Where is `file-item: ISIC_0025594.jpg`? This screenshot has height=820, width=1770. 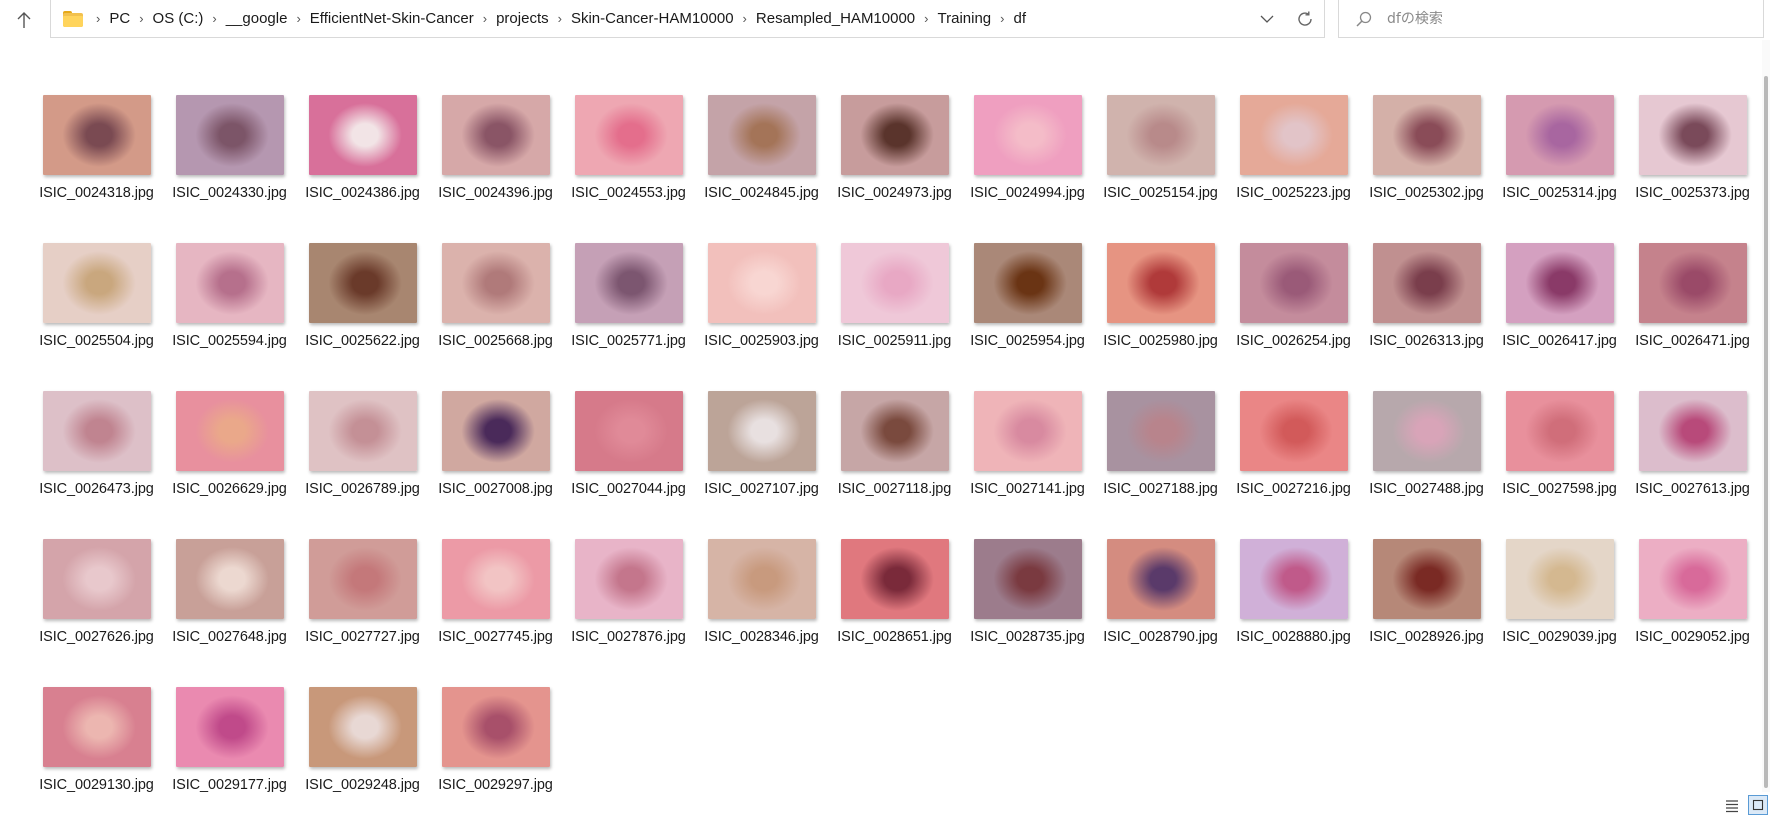
file-item: ISIC_0025594.jpg is located at coordinates (229, 317).